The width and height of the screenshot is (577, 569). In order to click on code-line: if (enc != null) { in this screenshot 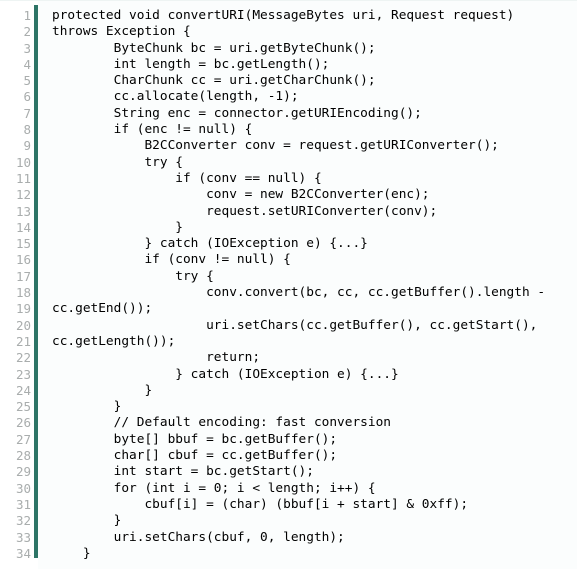, I will do `click(314, 130)`.